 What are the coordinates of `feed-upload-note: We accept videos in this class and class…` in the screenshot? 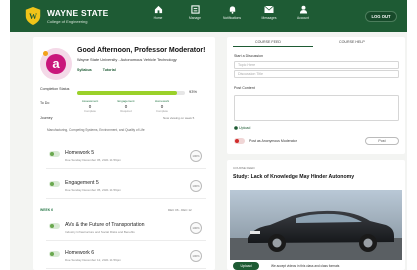 It's located at (305, 266).